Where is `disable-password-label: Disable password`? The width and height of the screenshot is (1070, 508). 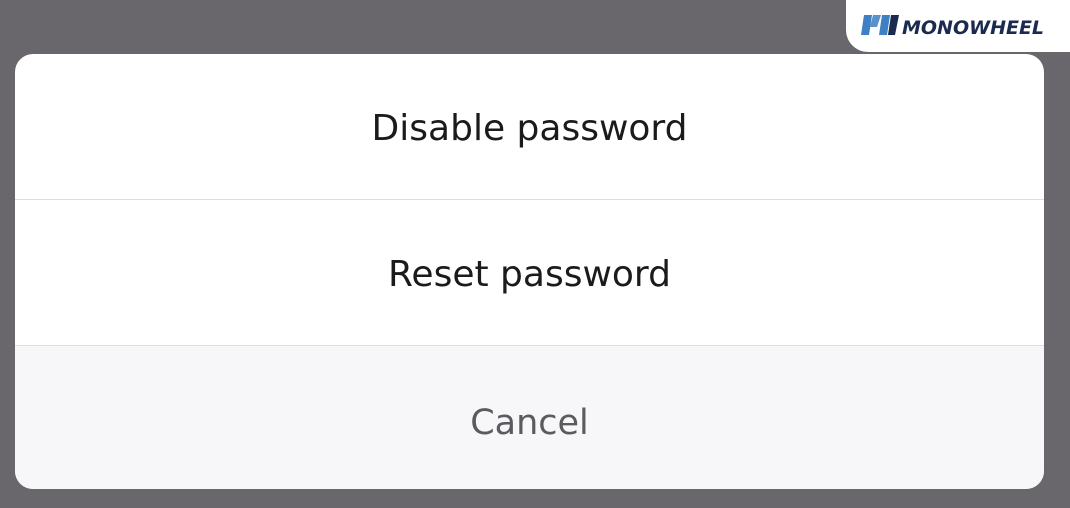 disable-password-label: Disable password is located at coordinates (529, 128).